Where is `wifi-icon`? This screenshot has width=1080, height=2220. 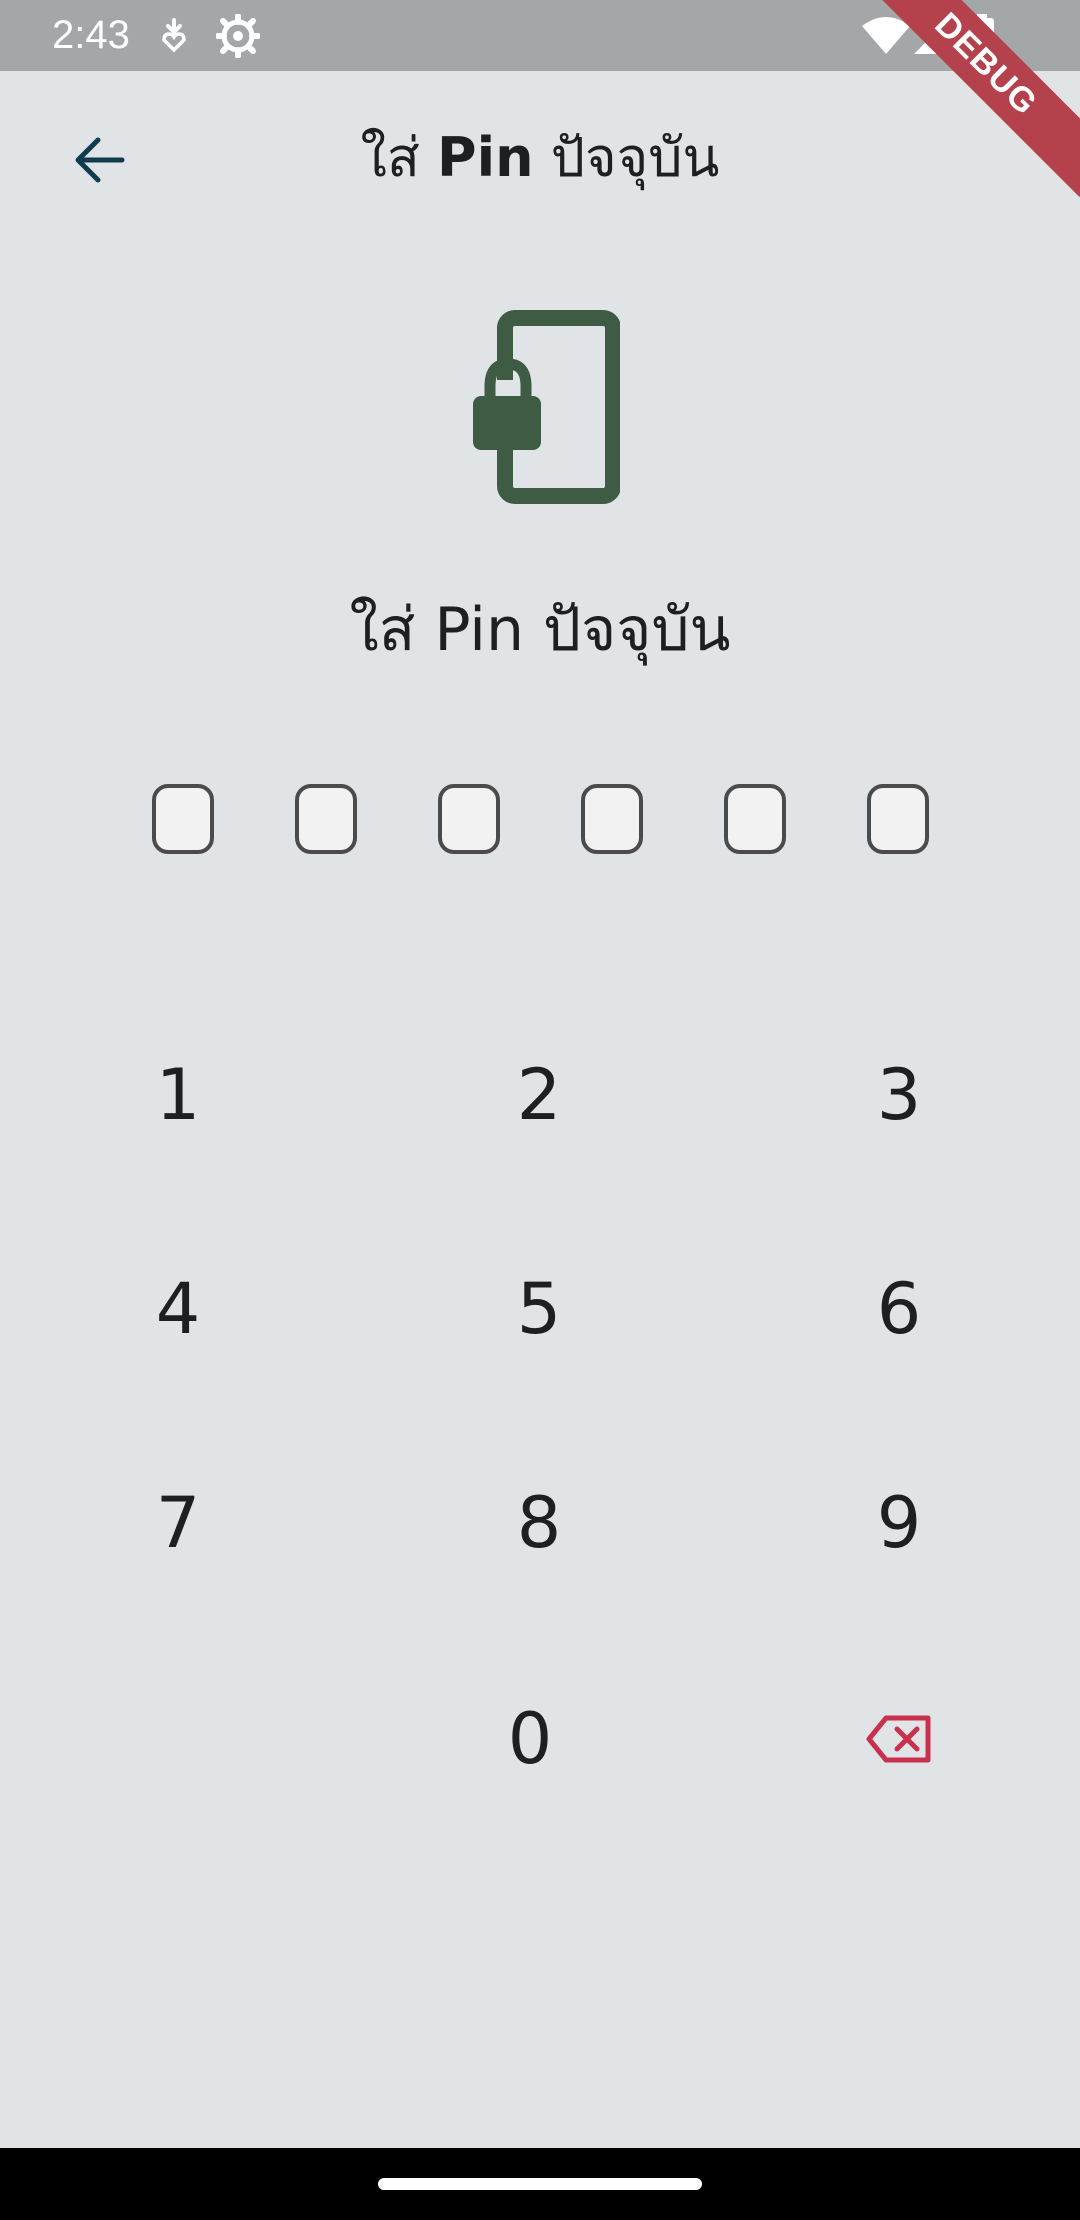 wifi-icon is located at coordinates (886, 35).